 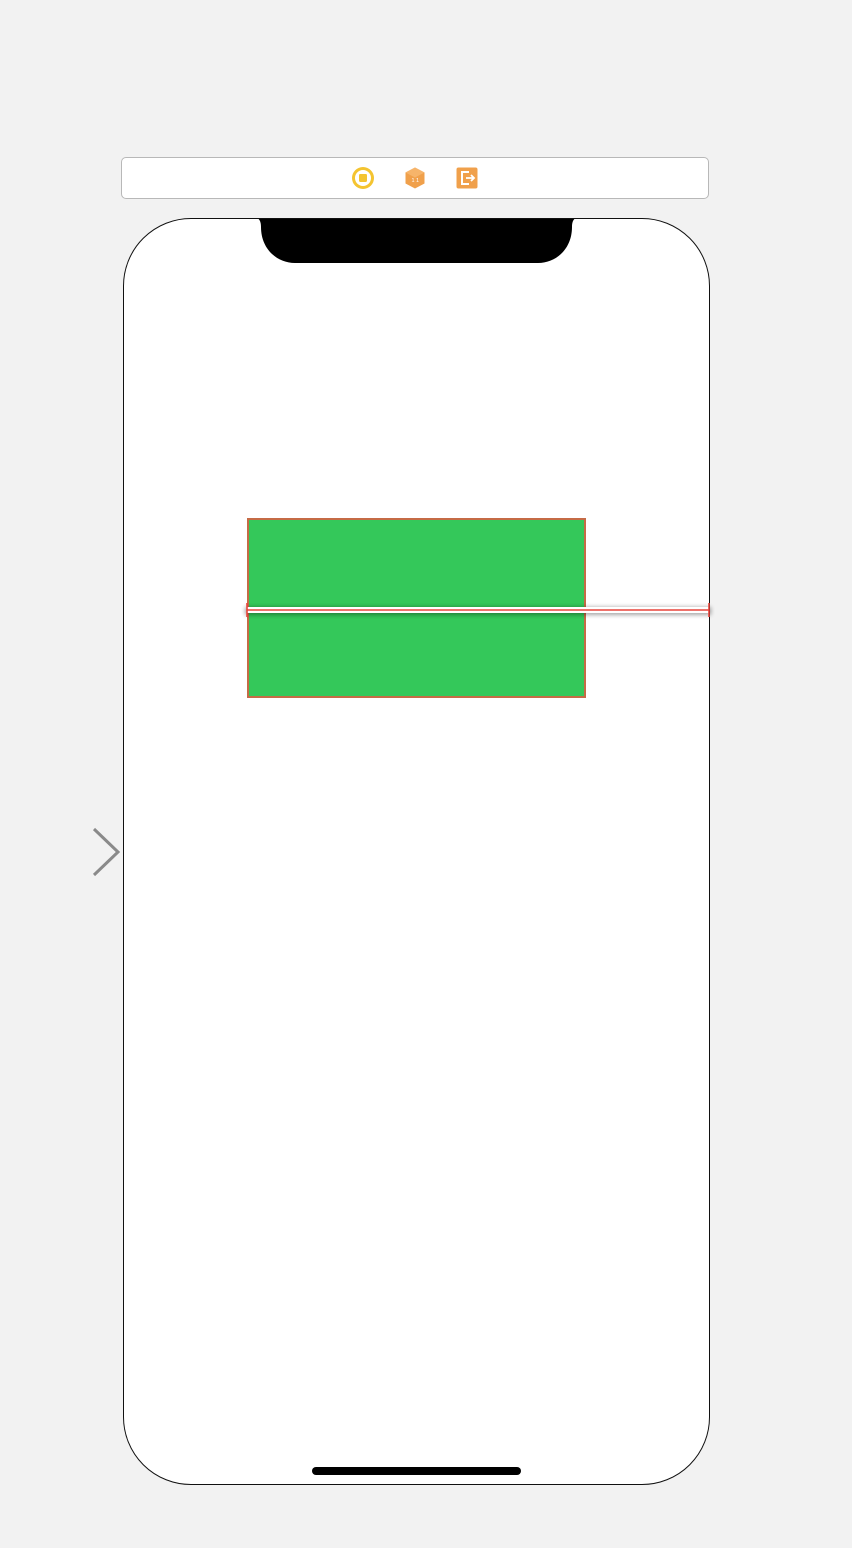 I want to click on entry-point-arrow, so click(x=62, y=853).